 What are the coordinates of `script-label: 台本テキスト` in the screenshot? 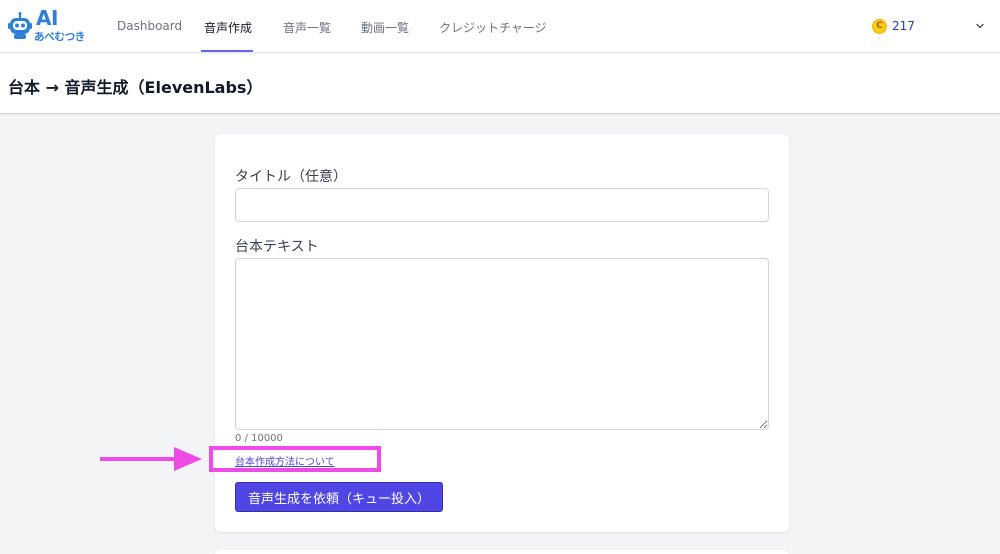 It's located at (277, 247).